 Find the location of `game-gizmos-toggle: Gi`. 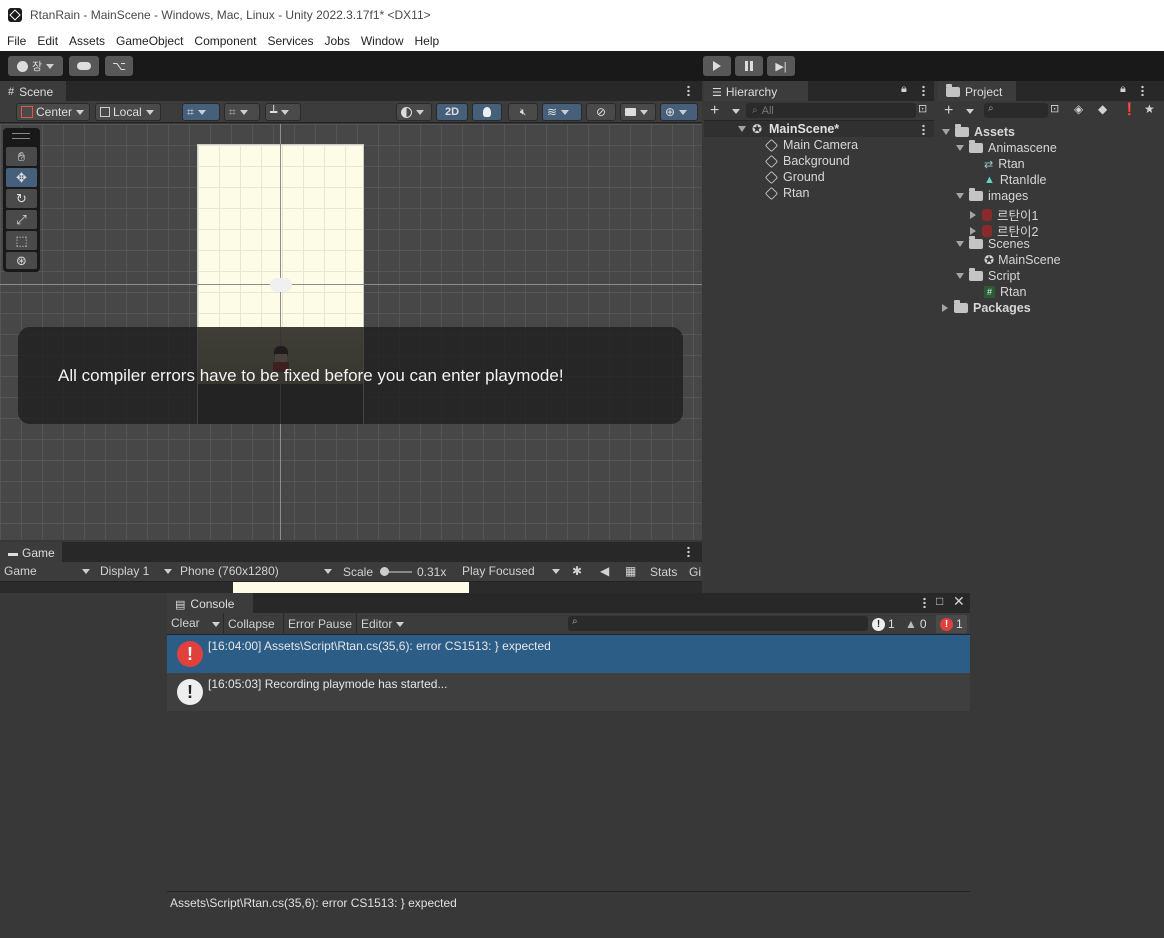

game-gizmos-toggle: Gi is located at coordinates (695, 572).